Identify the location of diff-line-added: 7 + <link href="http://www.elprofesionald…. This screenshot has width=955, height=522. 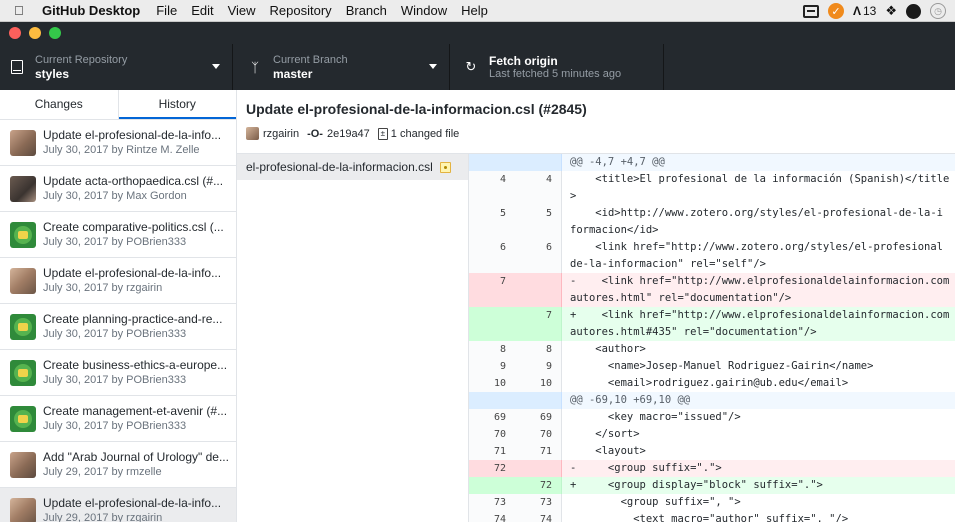
(712, 324).